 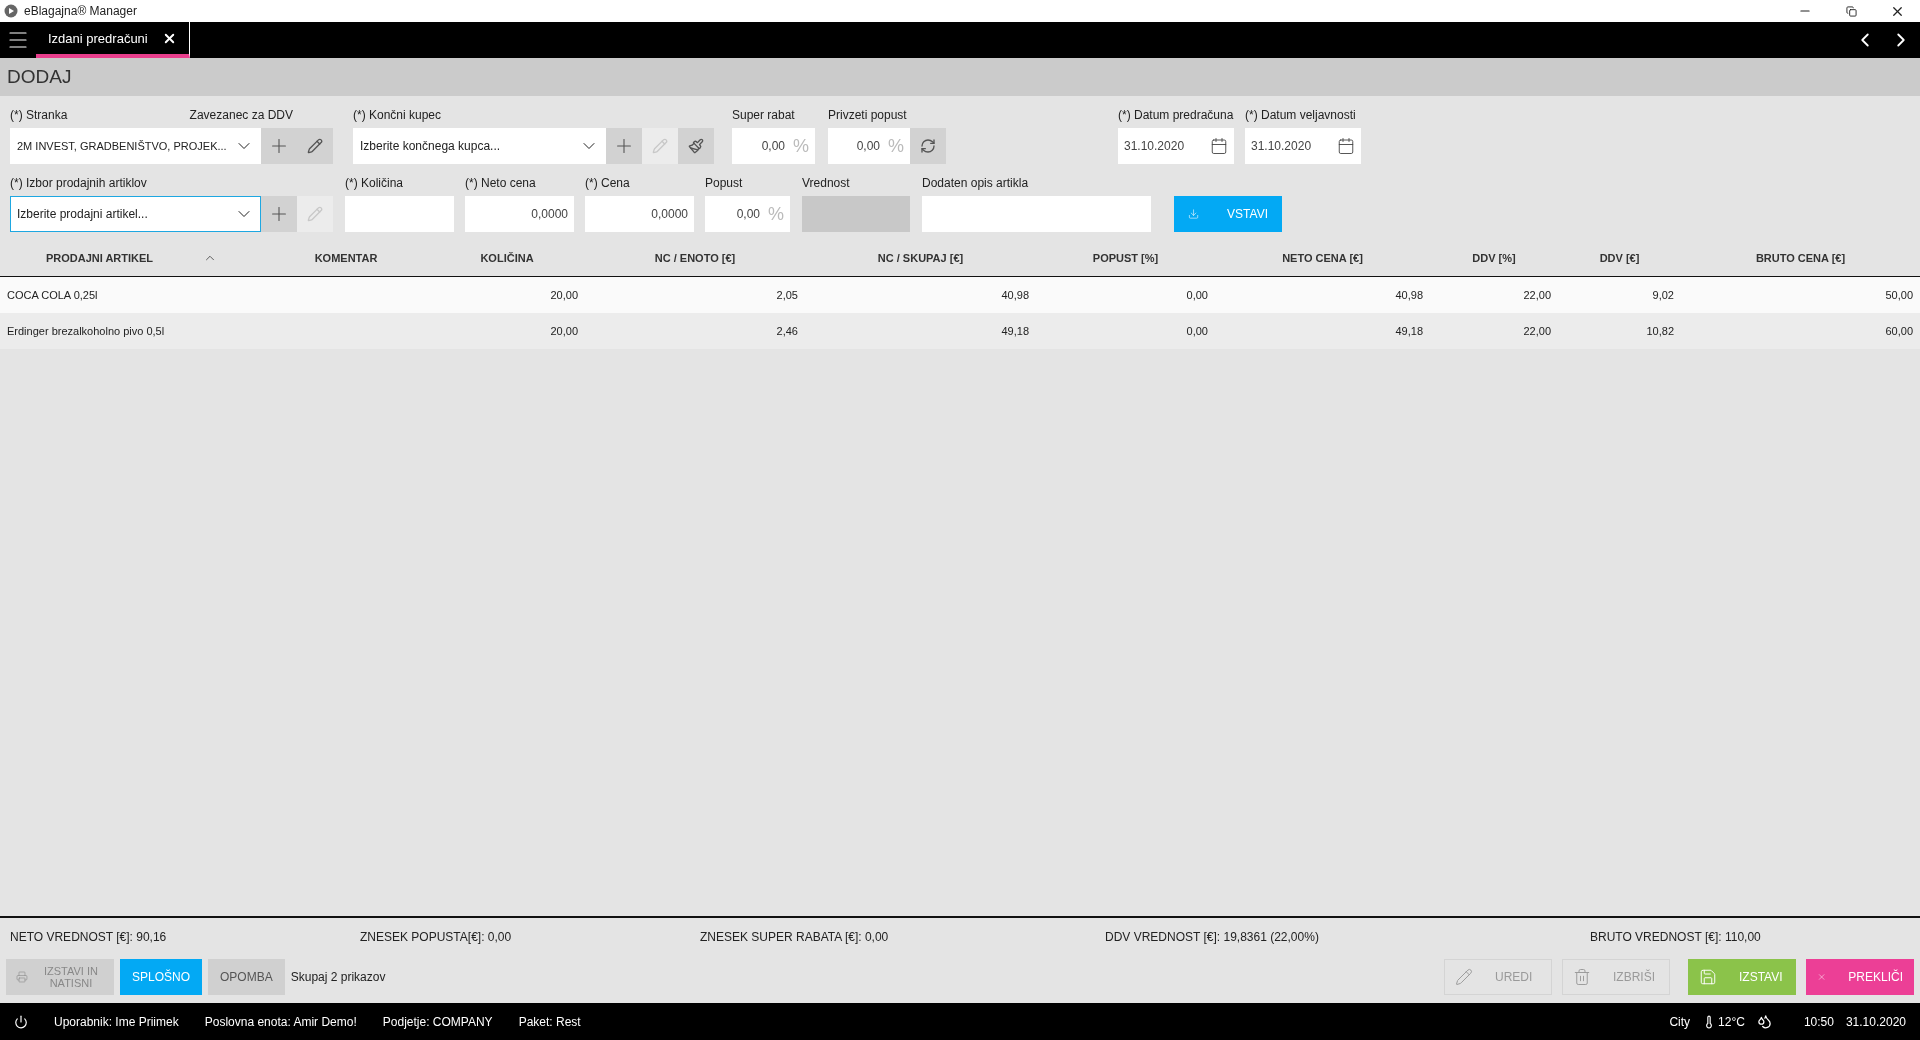 I want to click on refresh-button, so click(x=928, y=146).